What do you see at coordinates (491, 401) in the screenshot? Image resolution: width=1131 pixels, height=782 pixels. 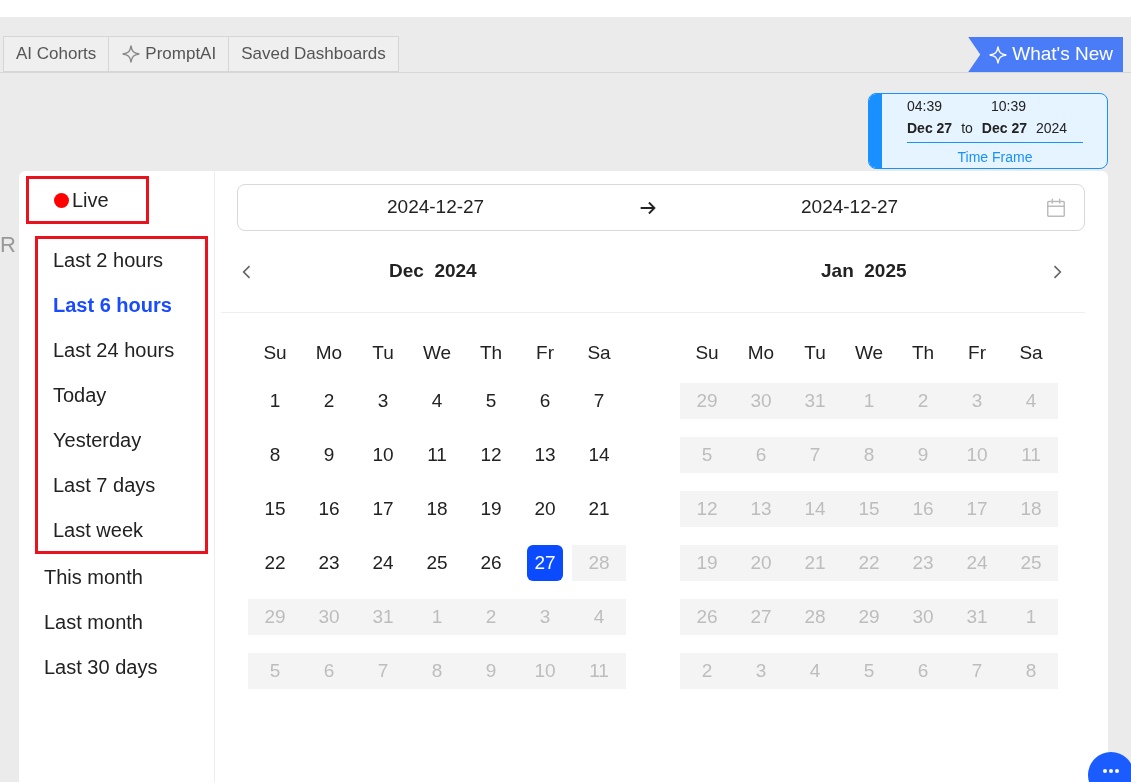 I see `calendar-day: 5` at bounding box center [491, 401].